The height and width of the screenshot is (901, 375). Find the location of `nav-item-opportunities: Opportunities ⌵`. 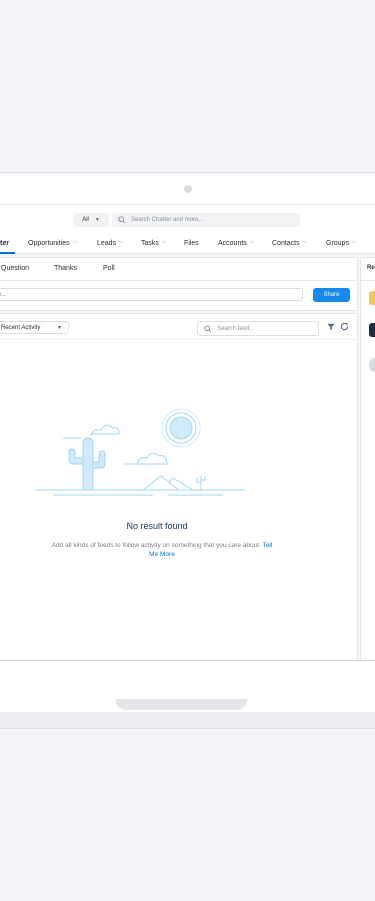

nav-item-opportunities: Opportunities ⌵ is located at coordinates (52, 243).